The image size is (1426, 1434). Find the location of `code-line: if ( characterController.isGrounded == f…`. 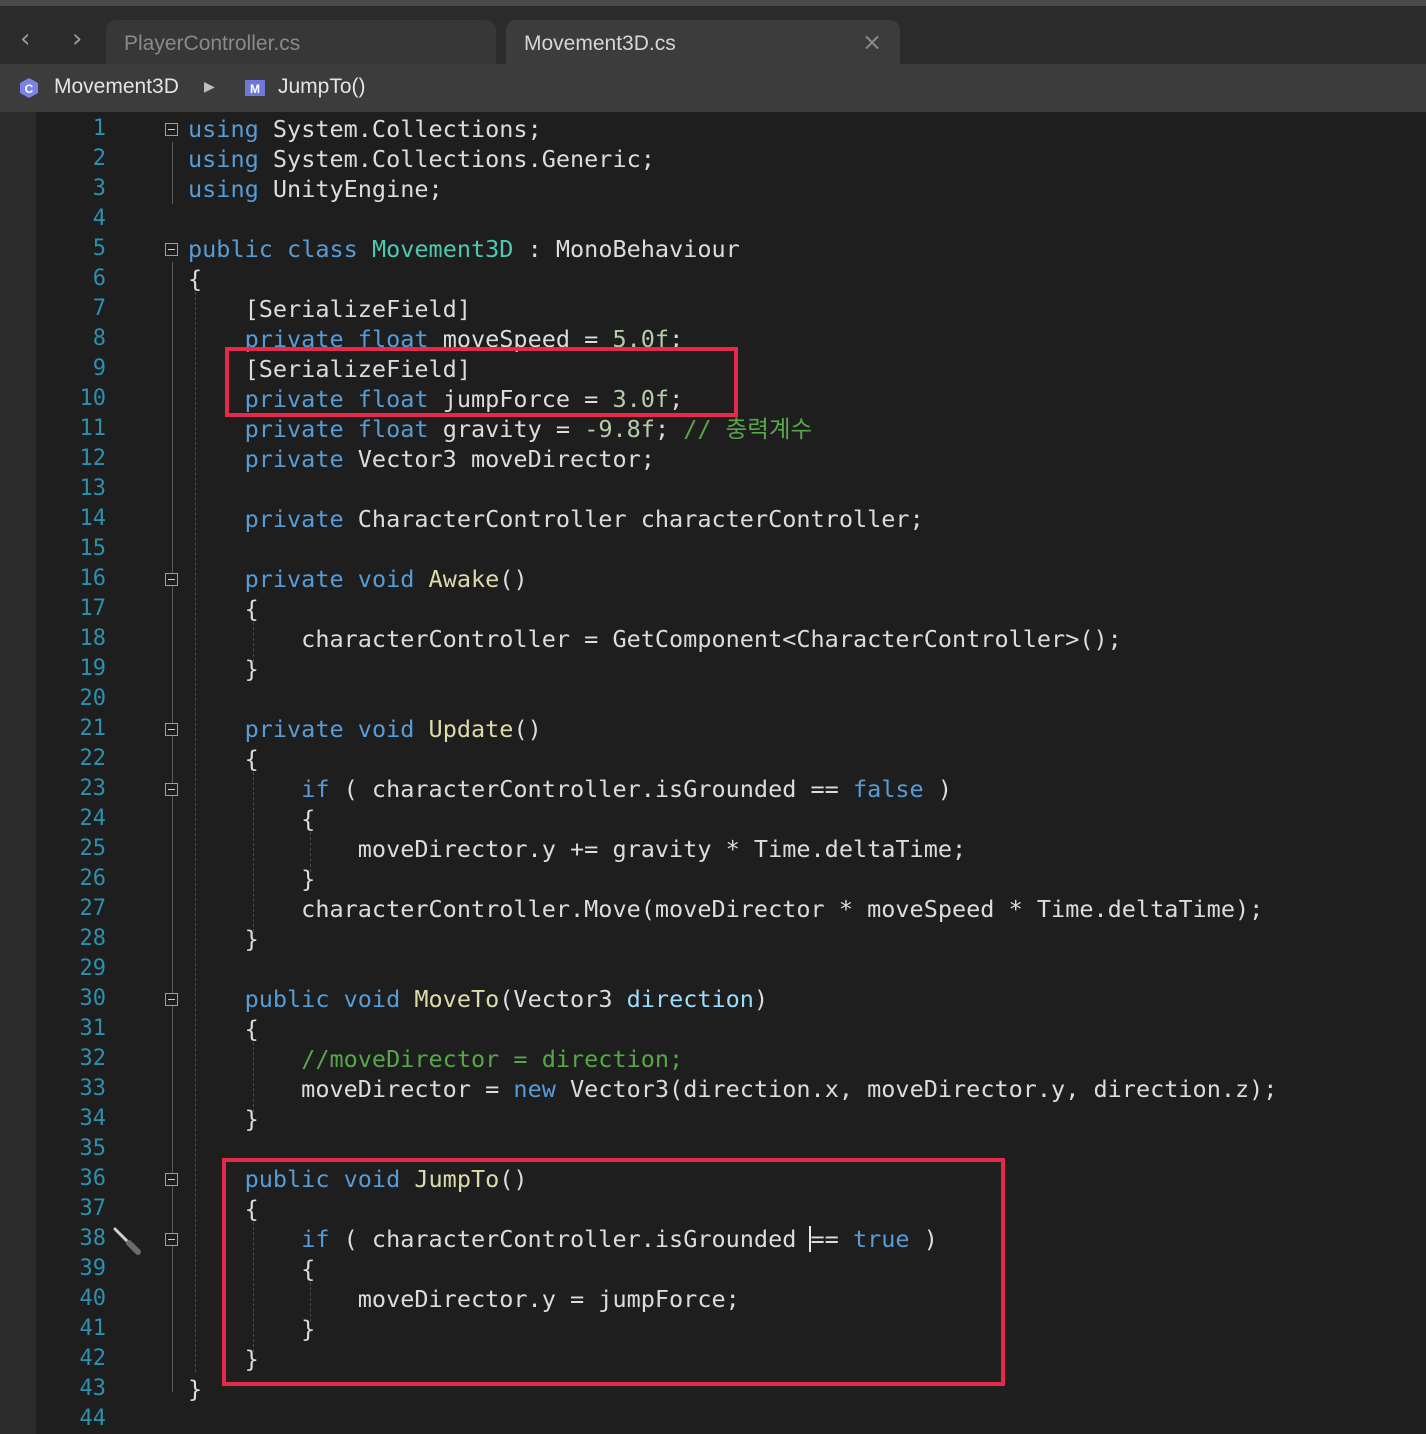

code-line: if ( characterController.isGrounded == f… is located at coordinates (570, 789).